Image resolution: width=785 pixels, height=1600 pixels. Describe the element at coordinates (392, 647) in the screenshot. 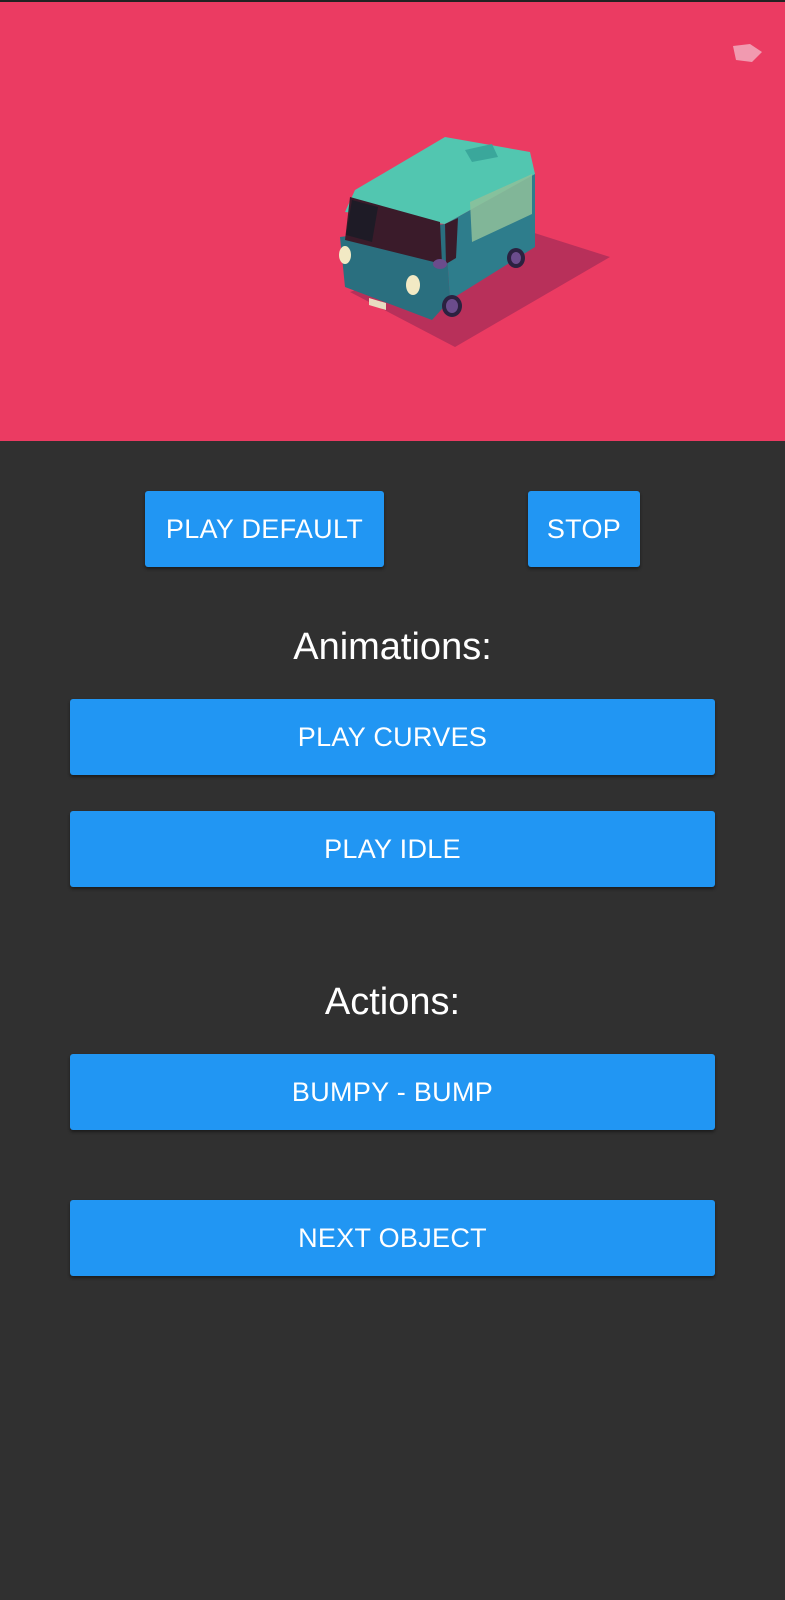

I see `animations-heading: Animations:` at that location.